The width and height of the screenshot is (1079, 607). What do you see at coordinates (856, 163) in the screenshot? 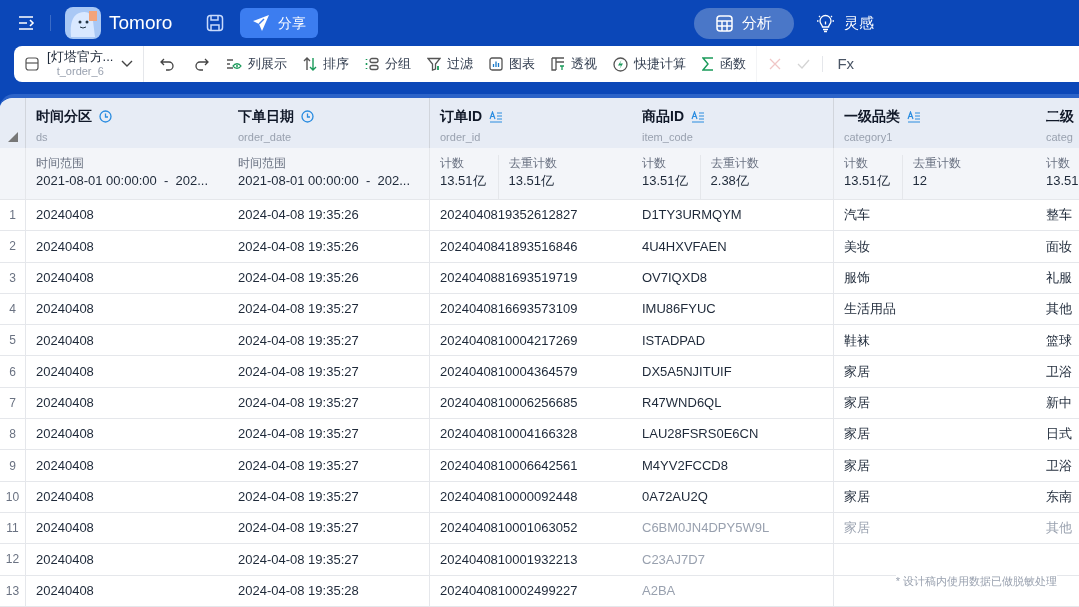
I see `stat-label: 计数` at bounding box center [856, 163].